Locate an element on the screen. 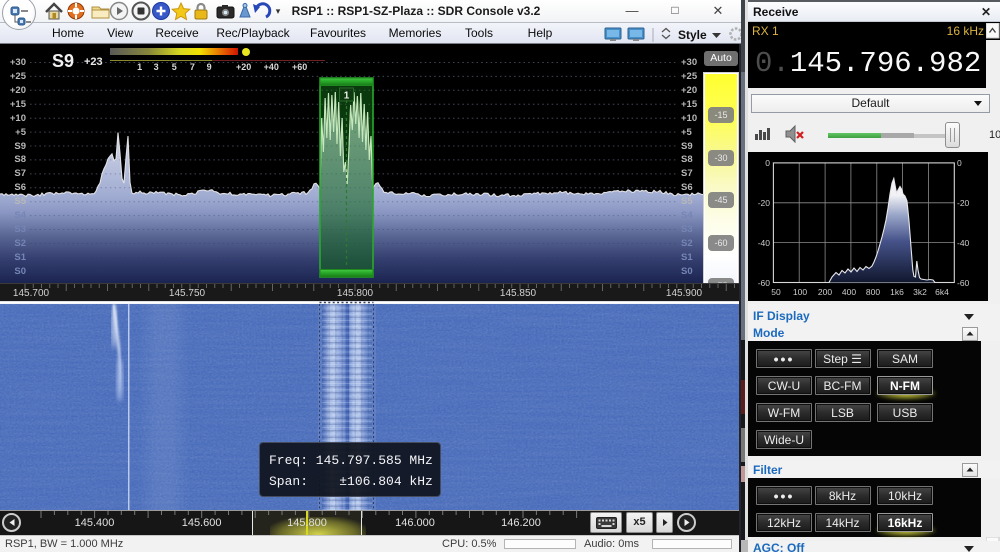 This screenshot has height=552, width=1000. svg-text: 1 is located at coordinates (347, 96).